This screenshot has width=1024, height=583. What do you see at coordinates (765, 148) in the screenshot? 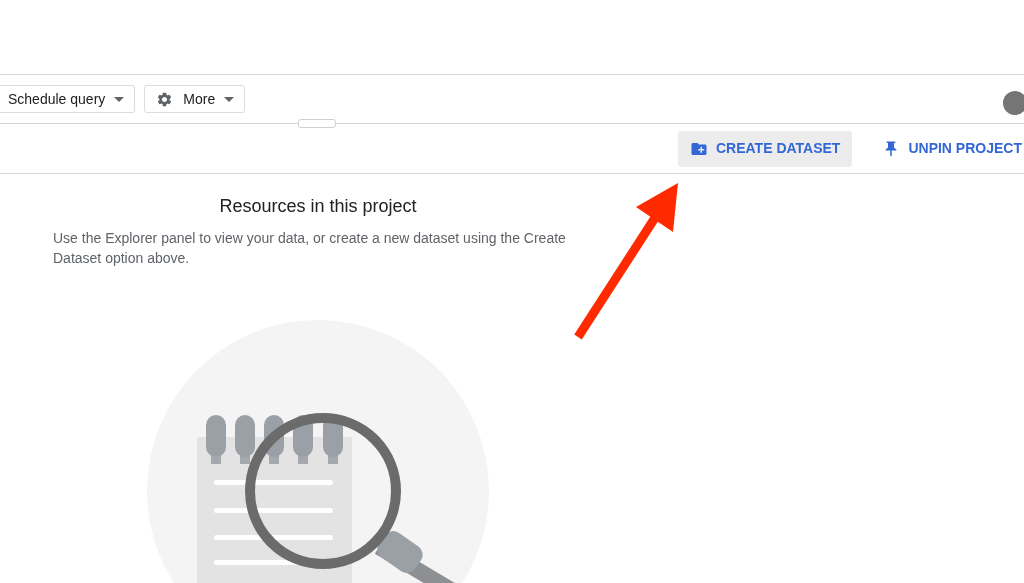
I see `create-dataset-button: CREATE DATASET` at bounding box center [765, 148].